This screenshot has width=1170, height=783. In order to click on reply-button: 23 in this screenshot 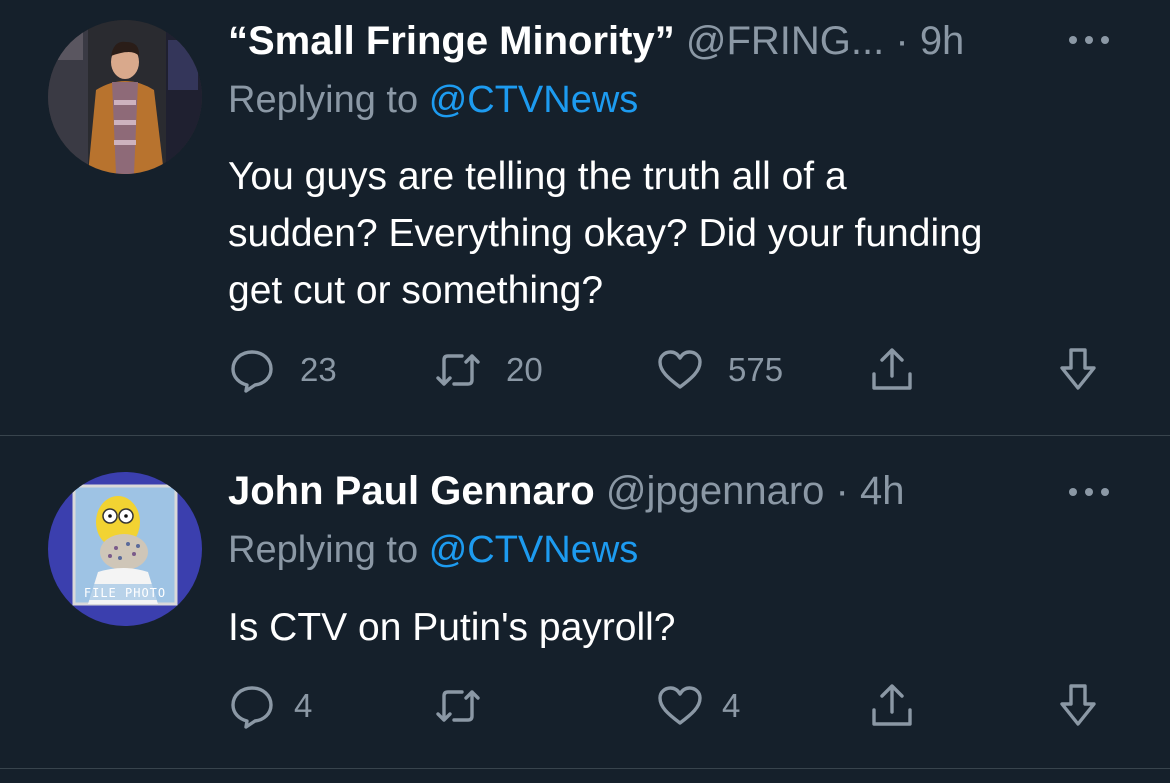, I will do `click(282, 370)`.